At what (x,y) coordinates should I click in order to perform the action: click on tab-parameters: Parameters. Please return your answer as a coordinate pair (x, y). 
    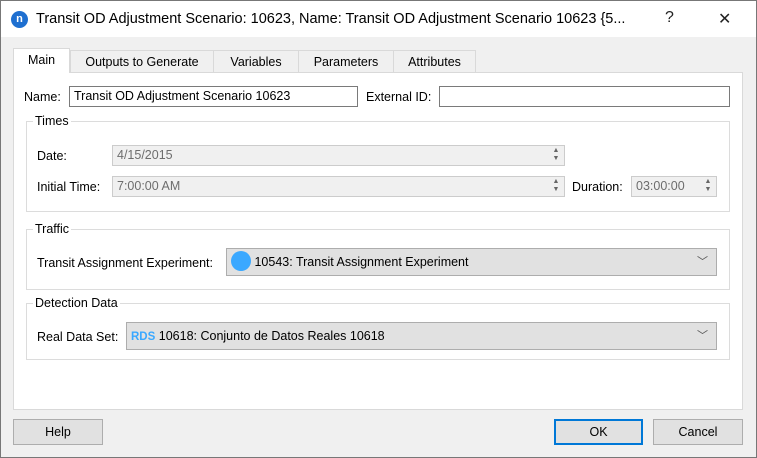
    Looking at the image, I should click on (346, 61).